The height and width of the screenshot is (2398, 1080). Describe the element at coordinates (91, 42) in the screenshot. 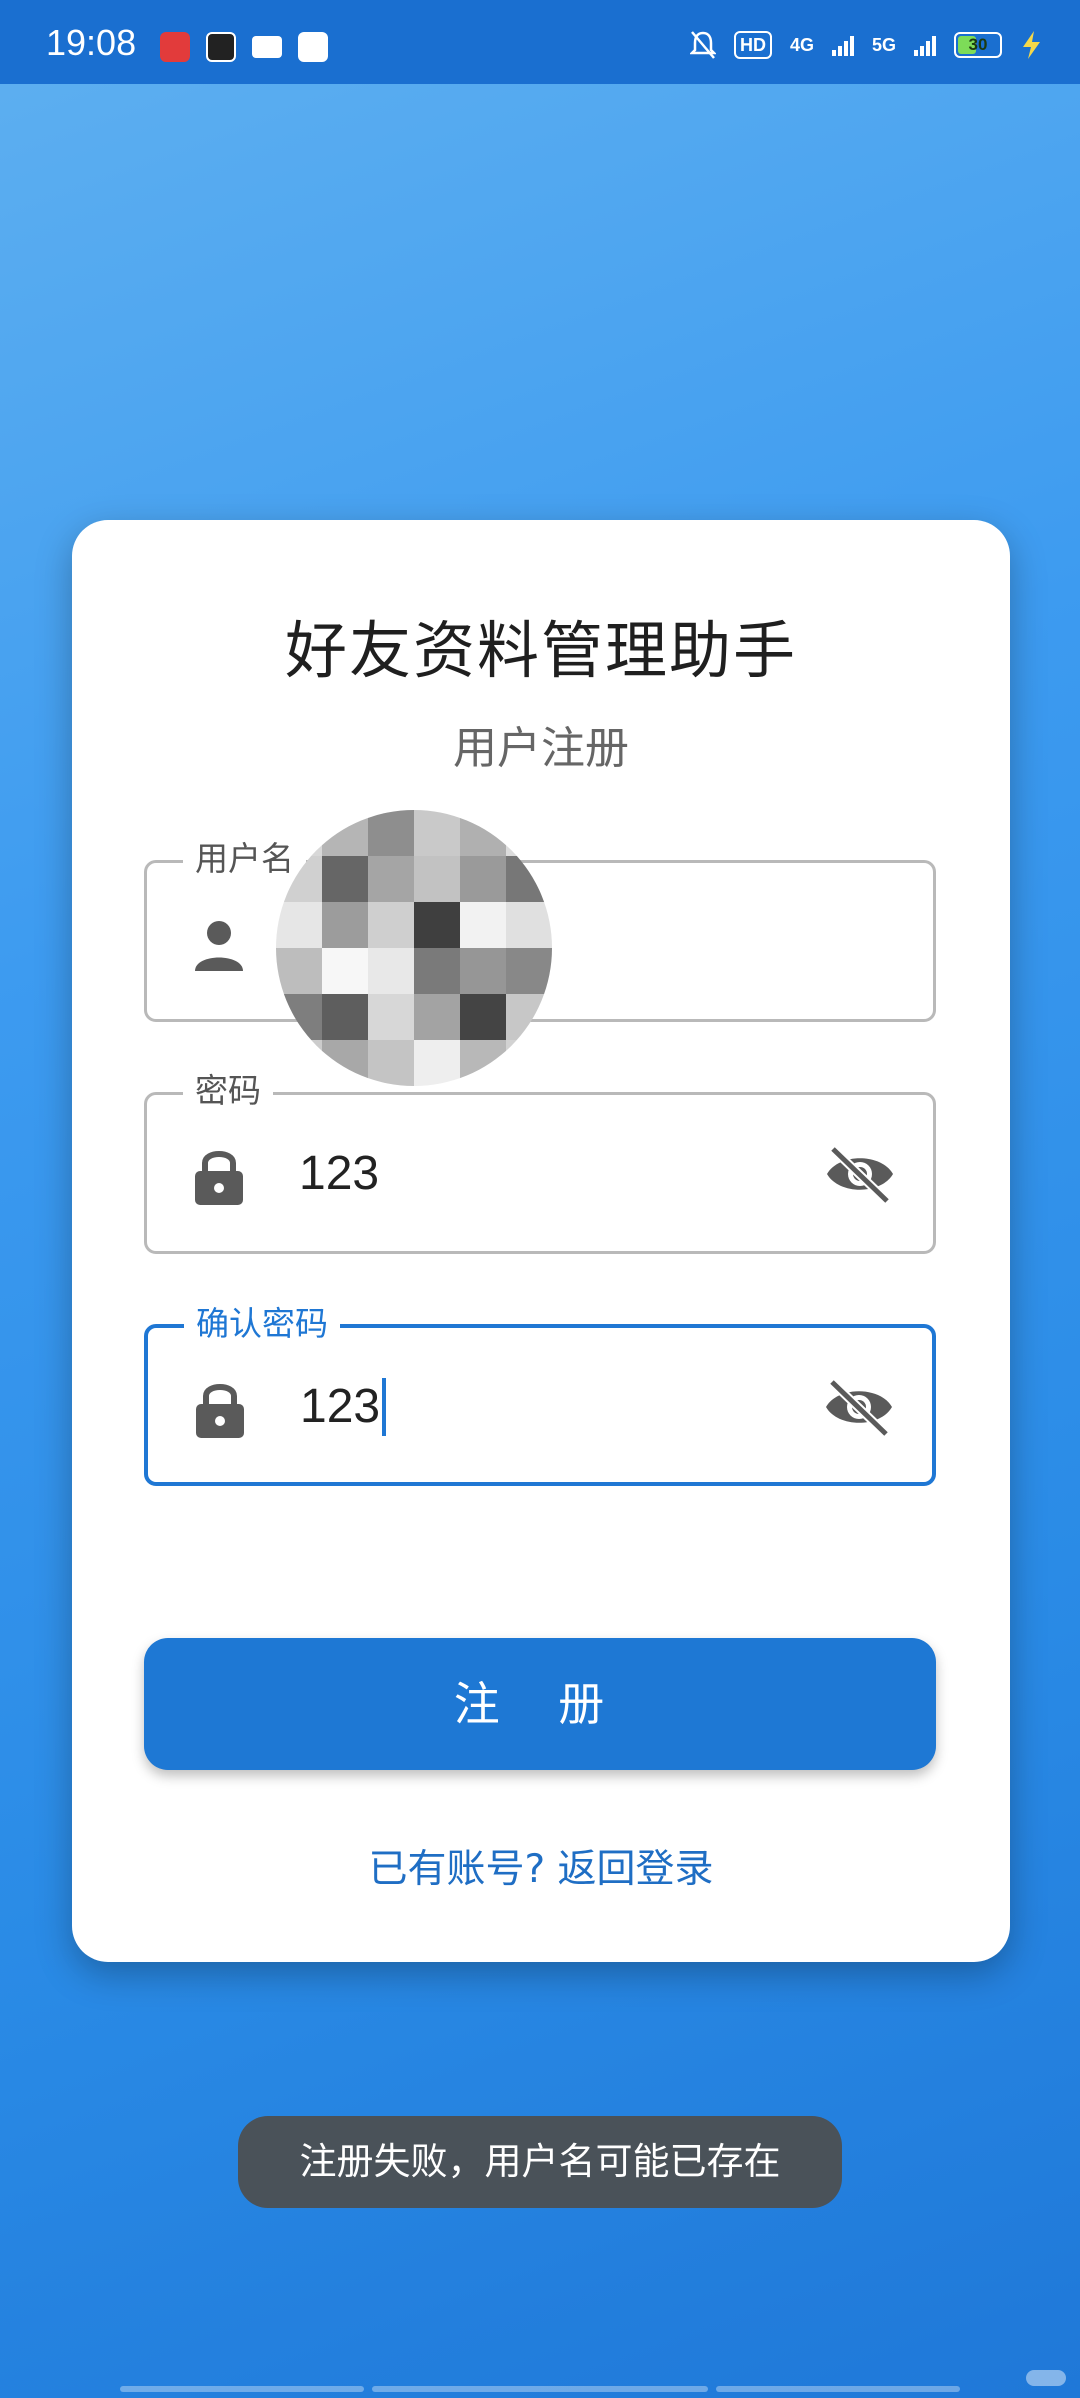

I see `status-time: 19:08` at that location.